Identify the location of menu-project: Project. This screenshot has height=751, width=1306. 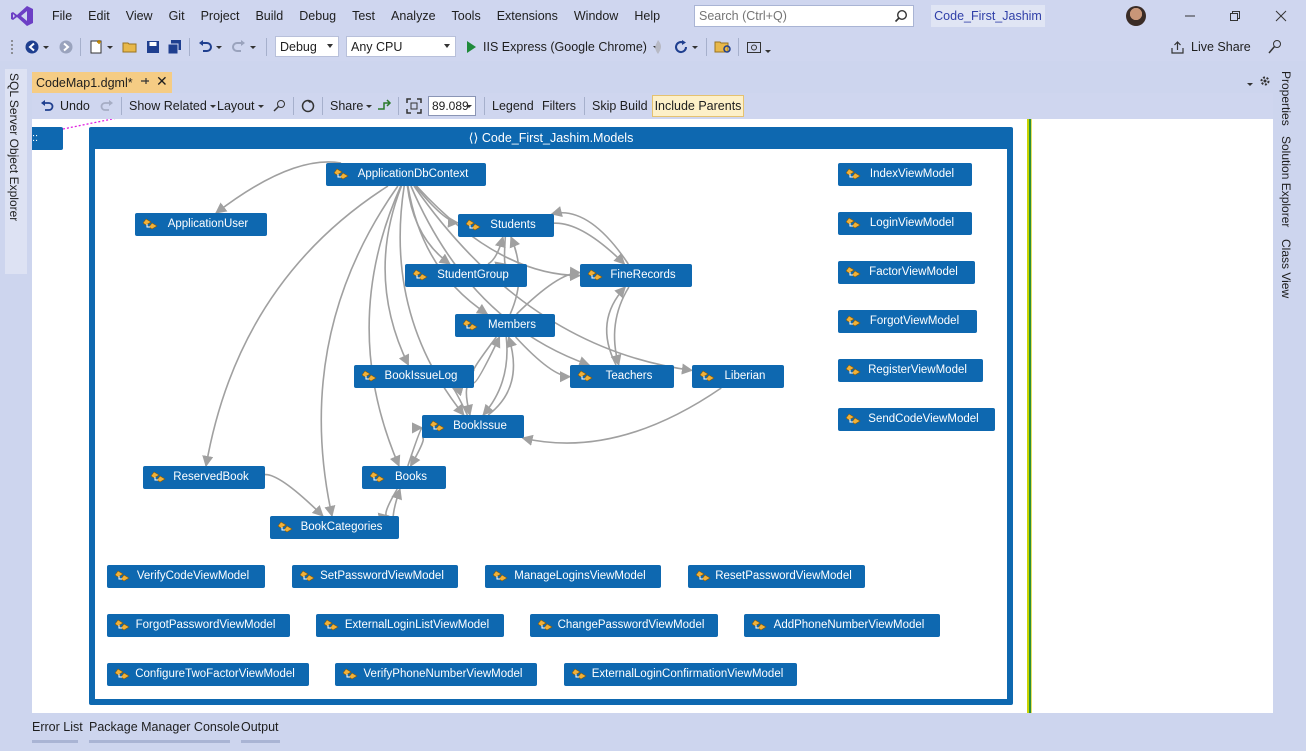
(220, 16).